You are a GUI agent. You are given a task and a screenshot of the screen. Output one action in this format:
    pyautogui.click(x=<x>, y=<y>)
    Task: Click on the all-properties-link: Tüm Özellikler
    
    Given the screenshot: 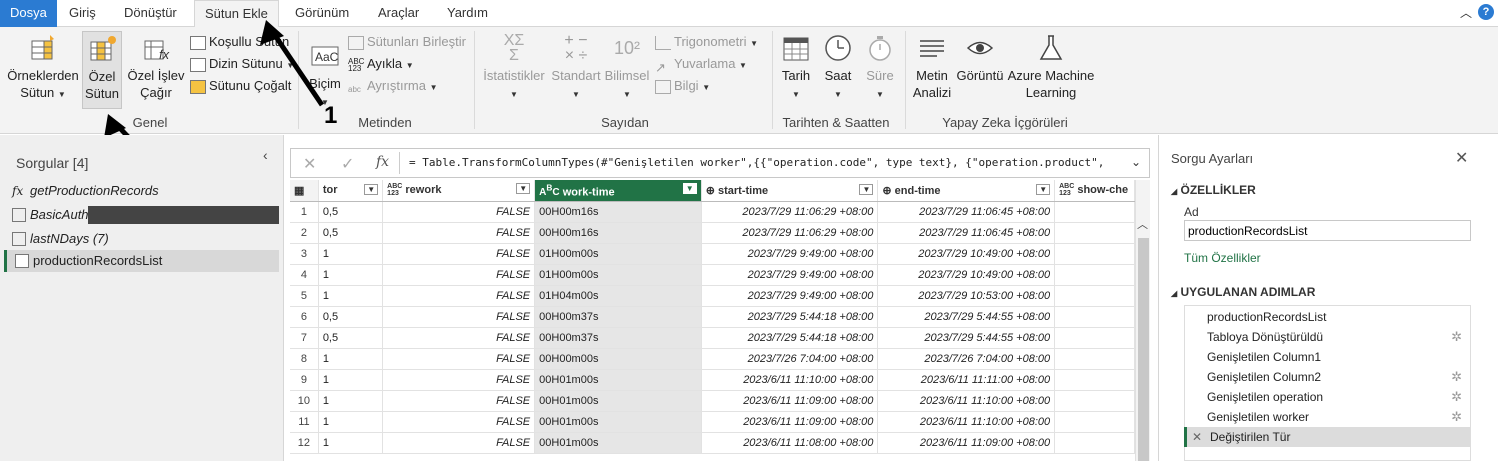 What is the action you would take?
    pyautogui.click(x=1222, y=258)
    